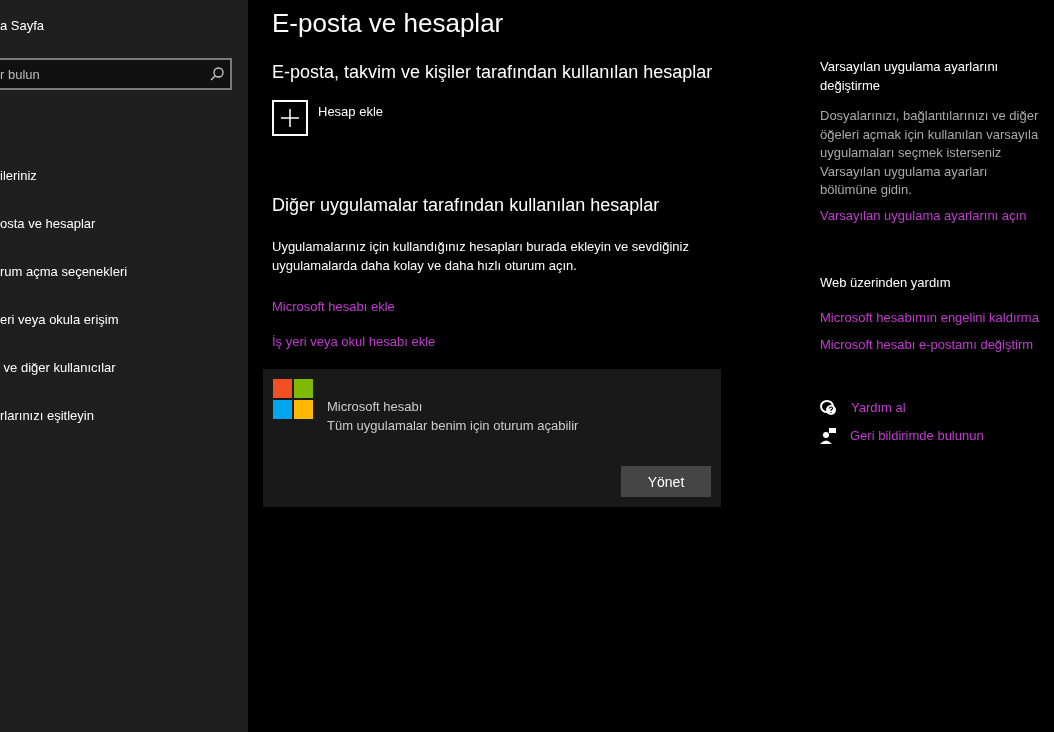 Image resolution: width=1054 pixels, height=732 pixels. What do you see at coordinates (910, 76) in the screenshot?
I see `aside-heading: Varsayılan uygulama ayarlarını değiştirme` at bounding box center [910, 76].